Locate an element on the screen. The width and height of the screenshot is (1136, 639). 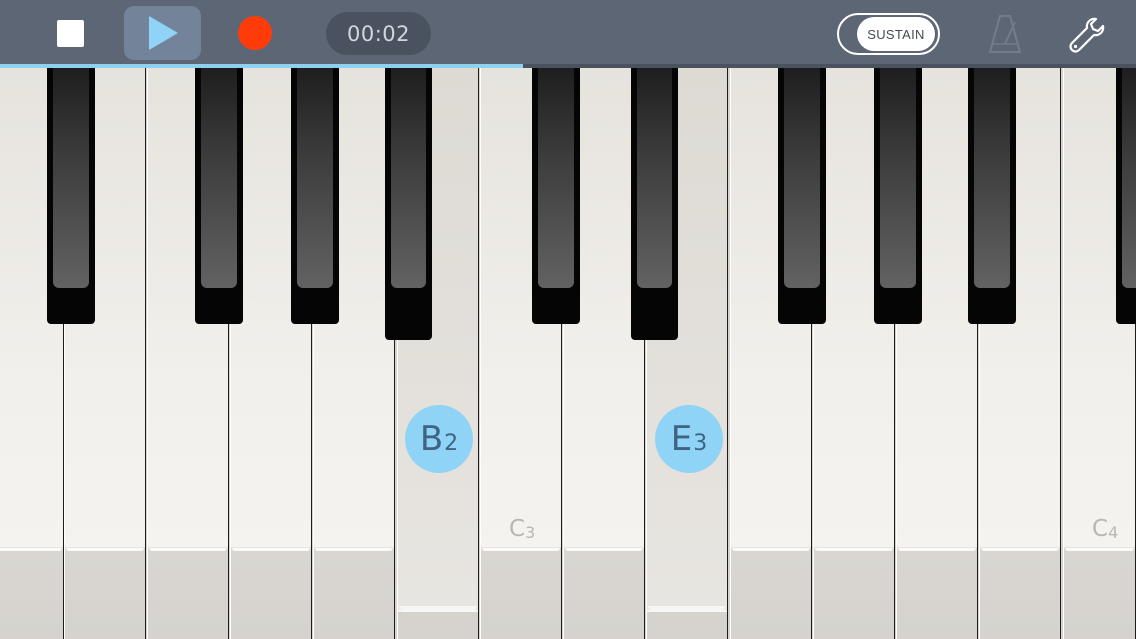
key-label-c3: C3 is located at coordinates (522, 529).